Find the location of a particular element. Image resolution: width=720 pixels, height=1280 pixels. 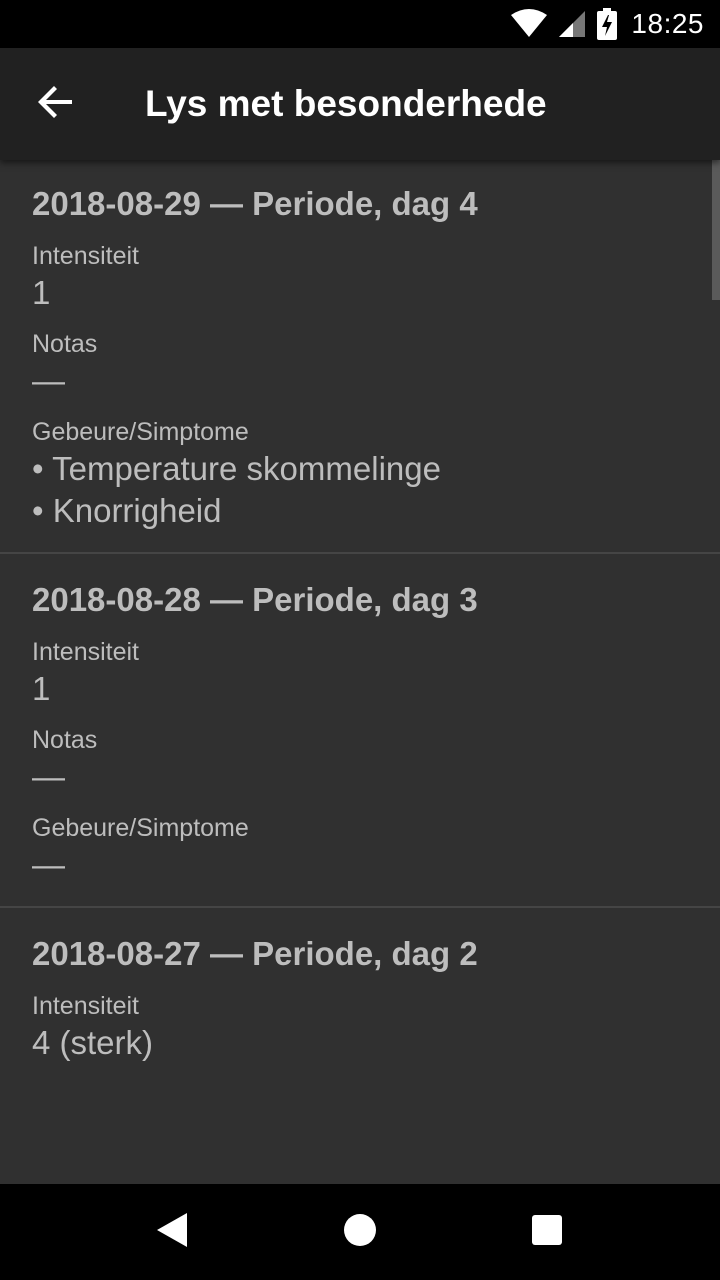

arrow-left-icon is located at coordinates (56, 104).